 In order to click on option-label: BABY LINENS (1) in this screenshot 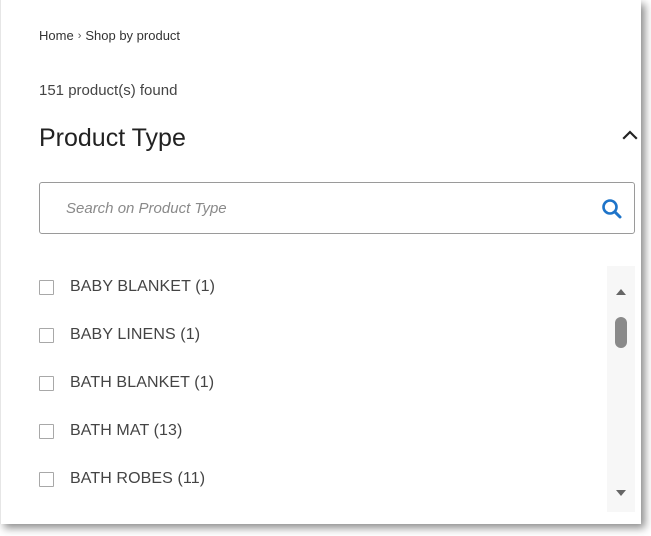, I will do `click(135, 334)`.